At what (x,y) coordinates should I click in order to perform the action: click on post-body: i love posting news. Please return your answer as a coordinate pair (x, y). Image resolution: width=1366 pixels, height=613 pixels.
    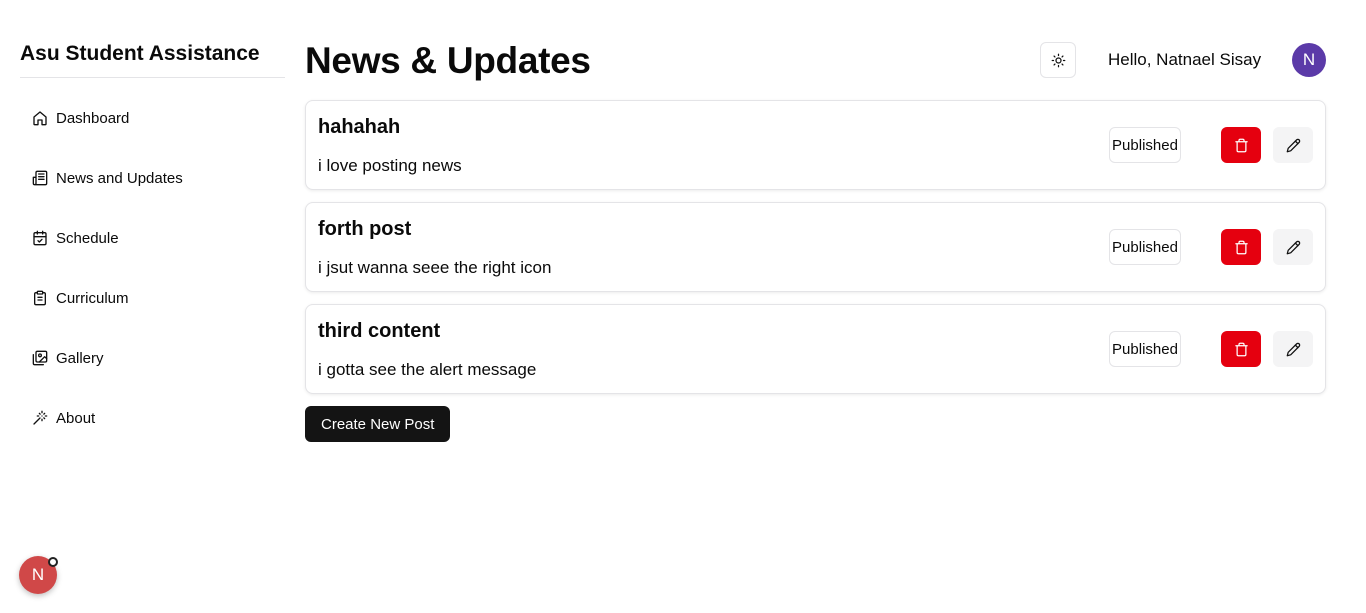
    Looking at the image, I should click on (390, 165).